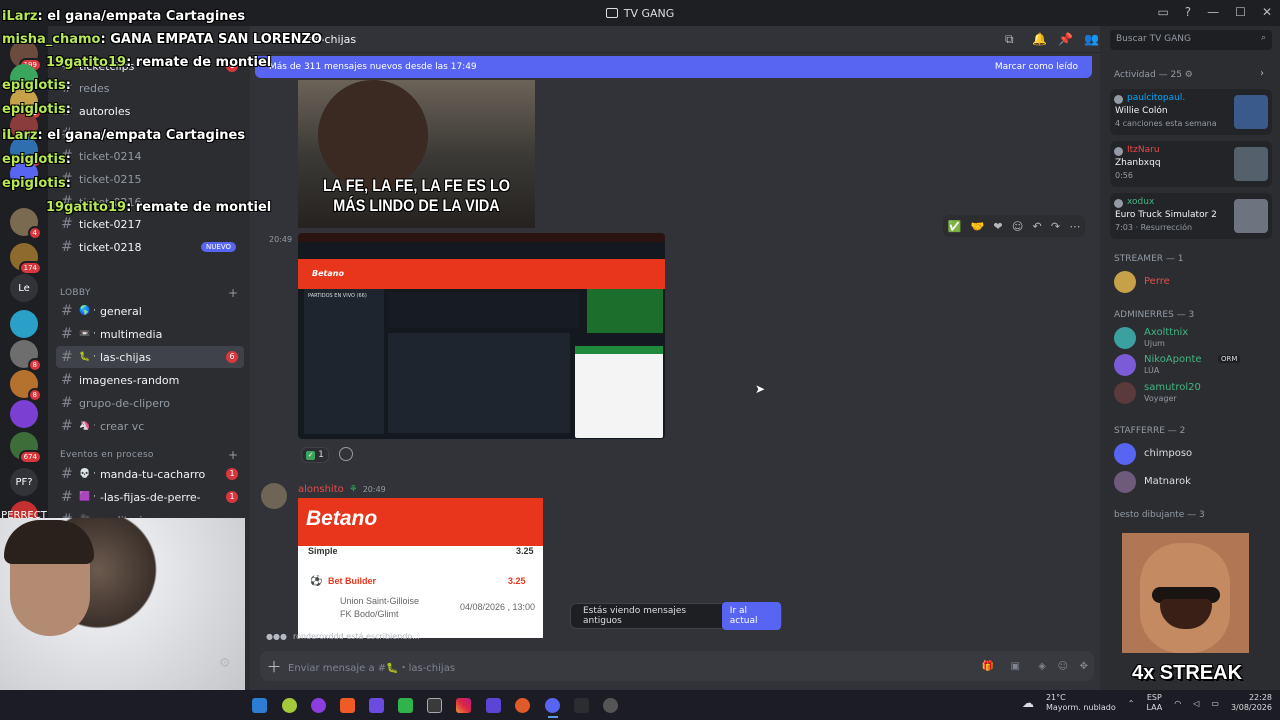 The height and width of the screenshot is (720, 1280). Describe the element at coordinates (1213, 12) in the screenshot. I see `minimize-button: —` at that location.